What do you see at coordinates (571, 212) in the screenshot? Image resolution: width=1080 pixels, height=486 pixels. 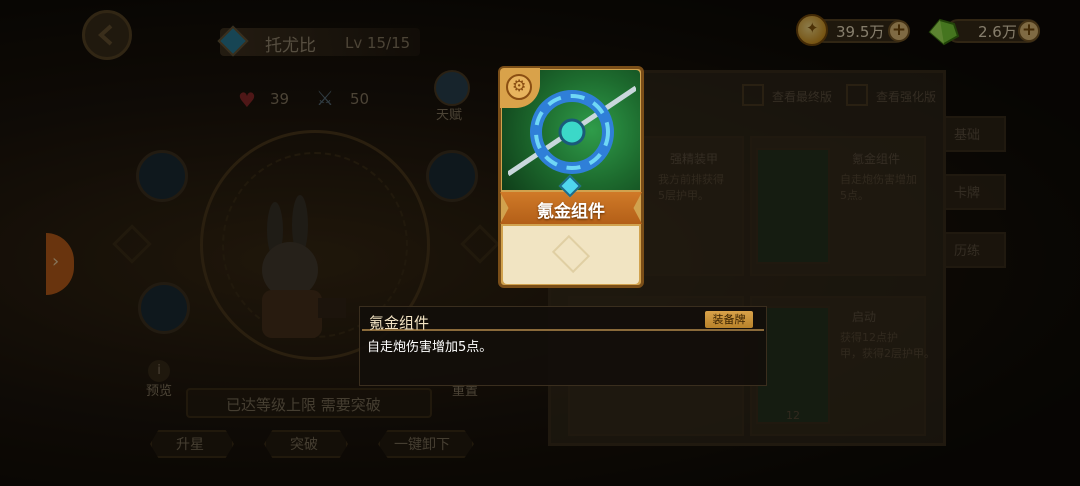 I see `card-name: 氪金组件` at bounding box center [571, 212].